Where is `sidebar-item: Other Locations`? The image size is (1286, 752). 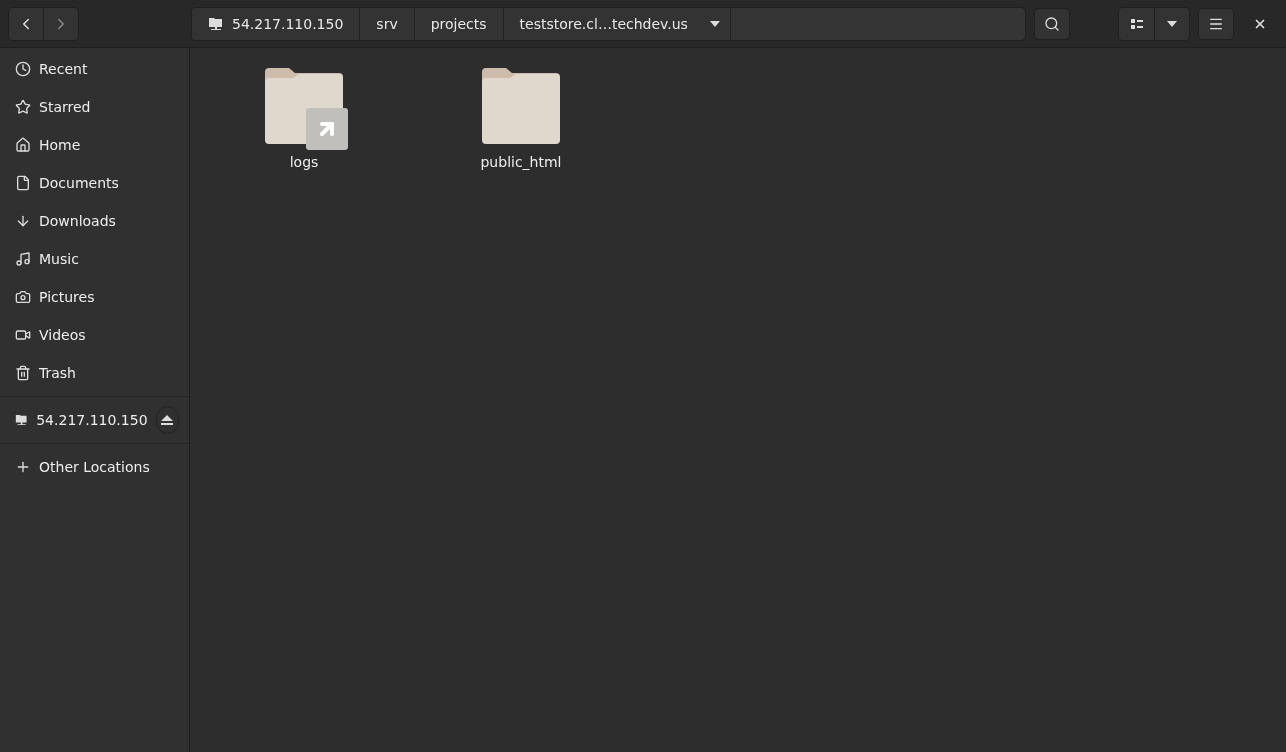
sidebar-item: Other Locations is located at coordinates (94, 467).